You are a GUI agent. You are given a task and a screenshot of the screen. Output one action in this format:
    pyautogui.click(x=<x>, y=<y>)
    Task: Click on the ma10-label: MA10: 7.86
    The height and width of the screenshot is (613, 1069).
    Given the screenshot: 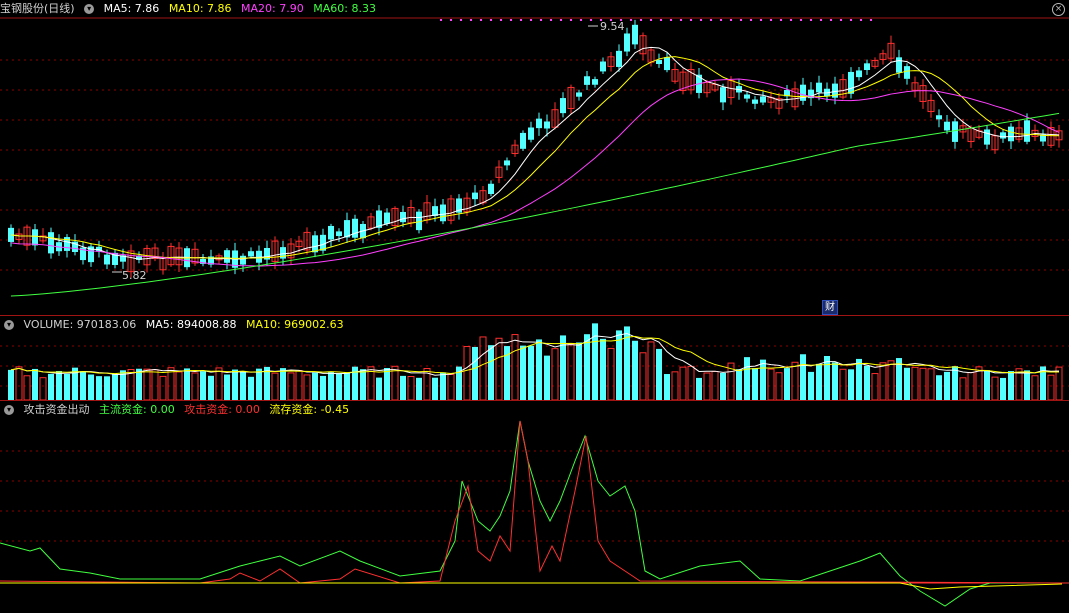 What is the action you would take?
    pyautogui.click(x=200, y=8)
    